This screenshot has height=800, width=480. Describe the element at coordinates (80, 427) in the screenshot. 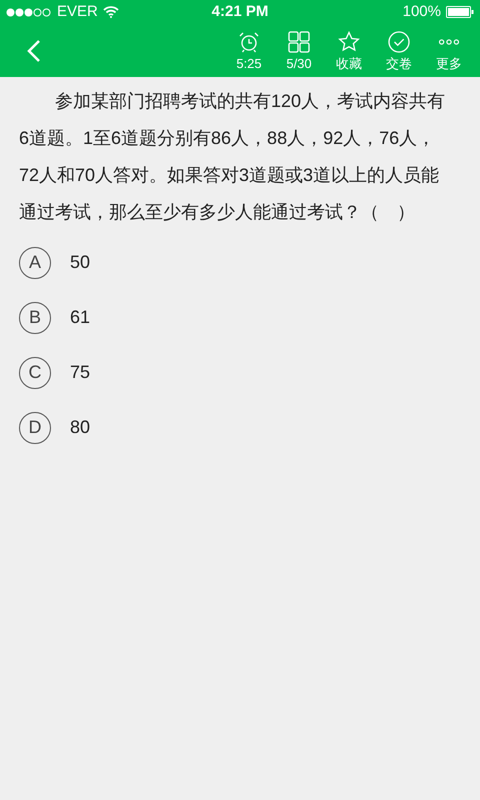

I see `option-text: 80` at that location.